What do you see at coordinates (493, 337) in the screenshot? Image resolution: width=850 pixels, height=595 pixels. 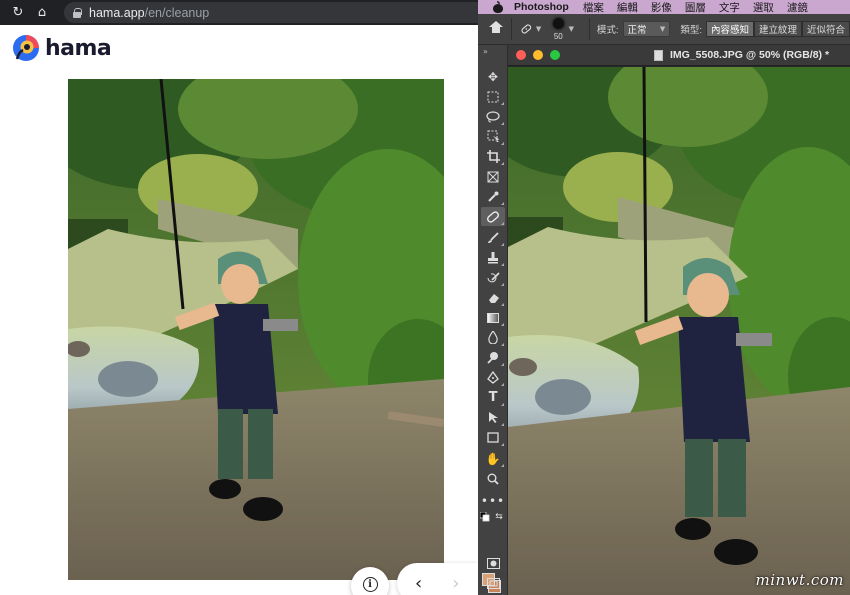 I see `blur-tool-icon` at bounding box center [493, 337].